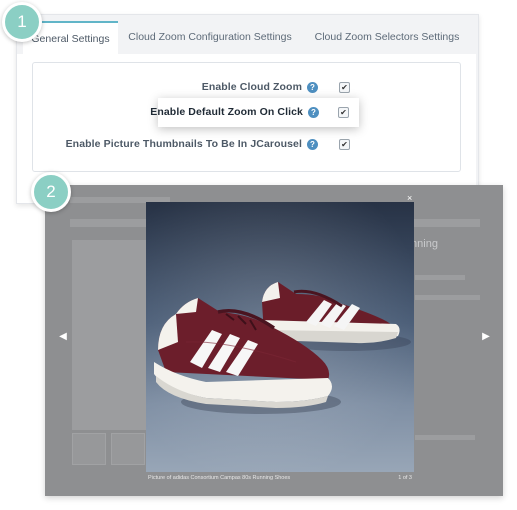  I want to click on setting-row-enable-cloud-zoom: Enable Cloud Zoom ? ✔, so click(191, 88).